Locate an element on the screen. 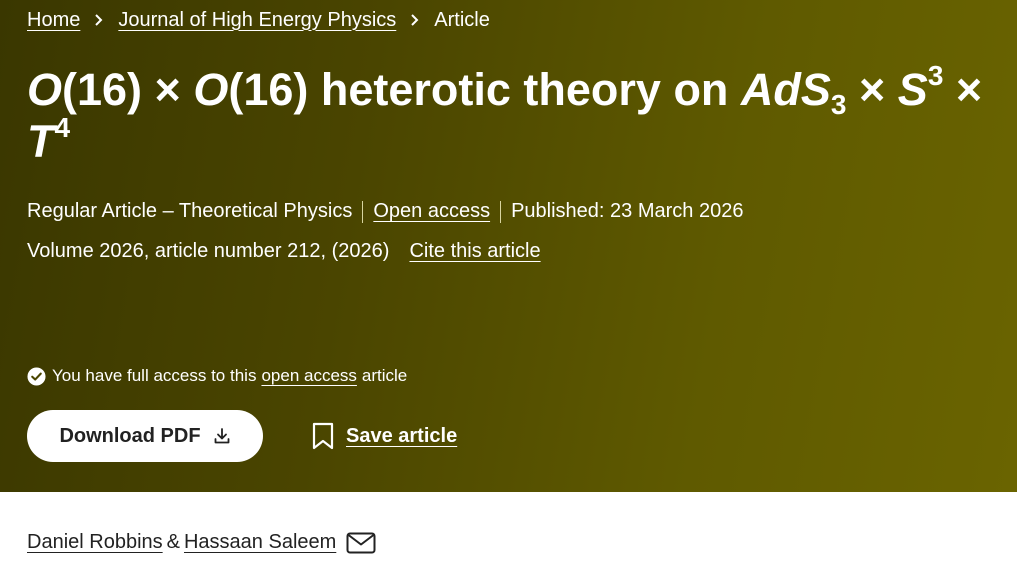  title-t: T is located at coordinates (41, 141).